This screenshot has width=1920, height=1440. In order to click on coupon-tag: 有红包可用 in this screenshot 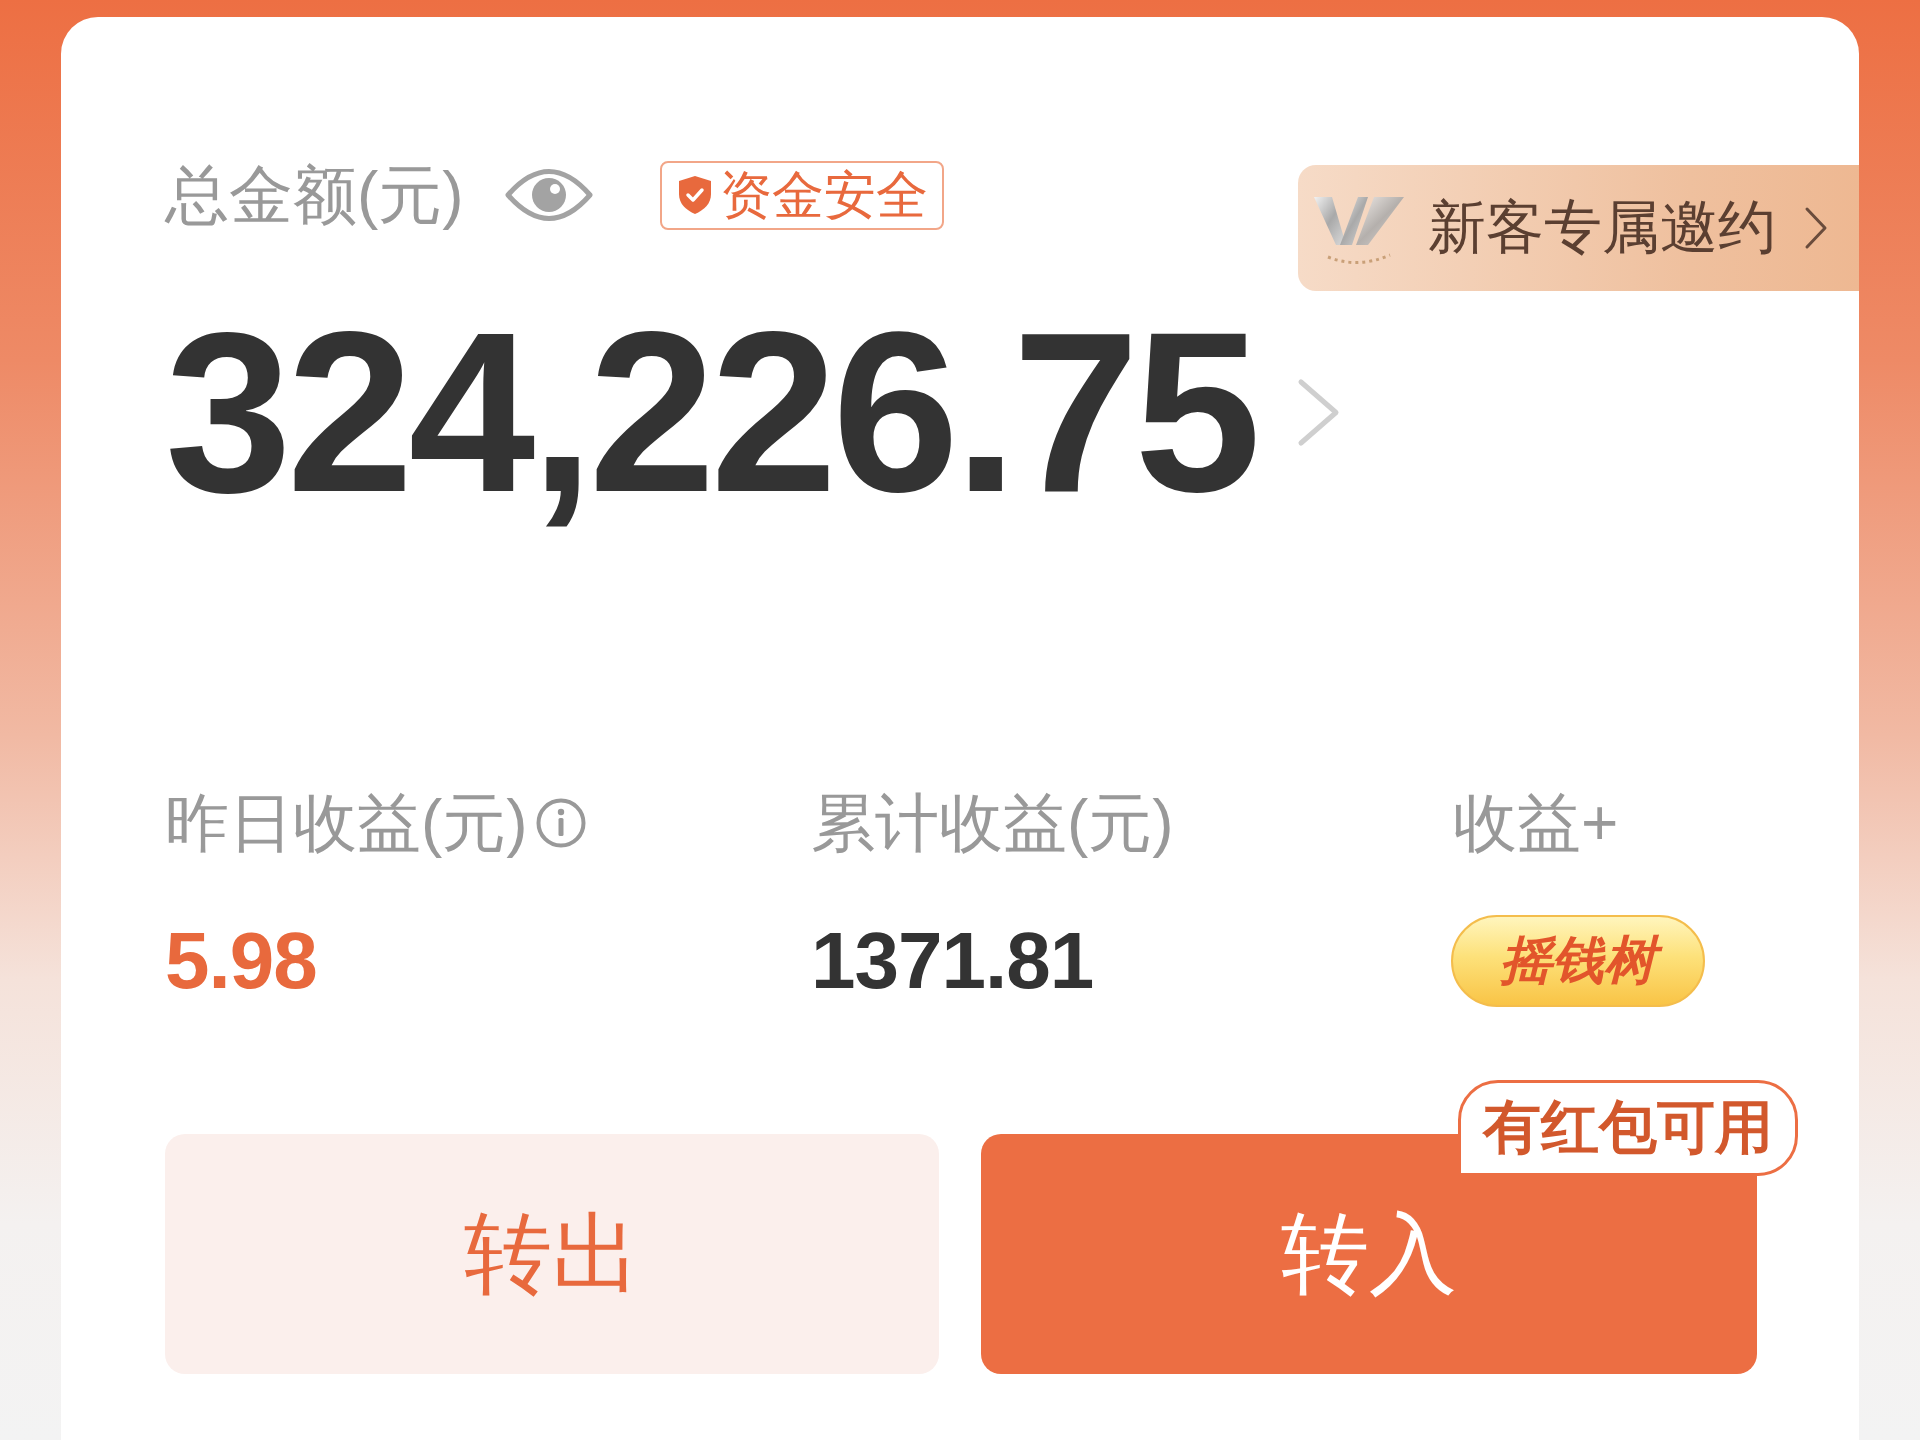, I will do `click(1628, 1128)`.